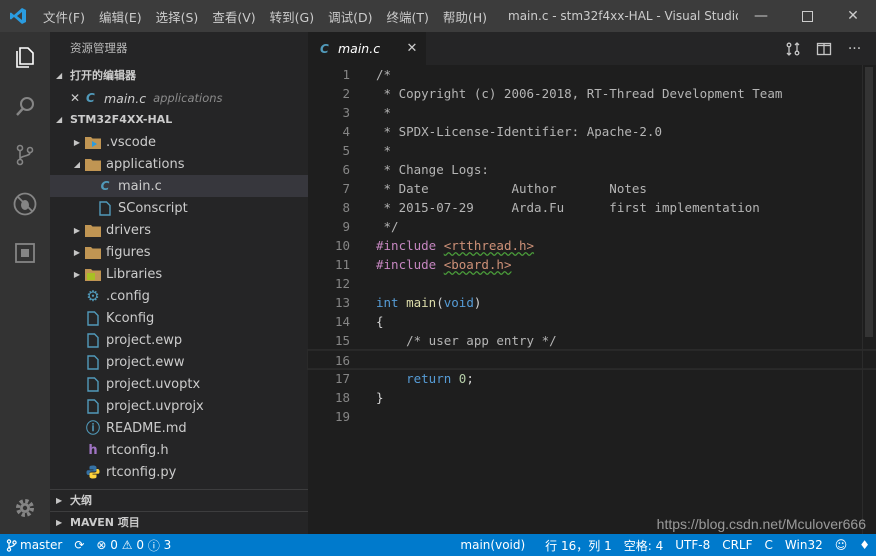  I want to click on code-line: 6 * Change Logs:, so click(592, 169).